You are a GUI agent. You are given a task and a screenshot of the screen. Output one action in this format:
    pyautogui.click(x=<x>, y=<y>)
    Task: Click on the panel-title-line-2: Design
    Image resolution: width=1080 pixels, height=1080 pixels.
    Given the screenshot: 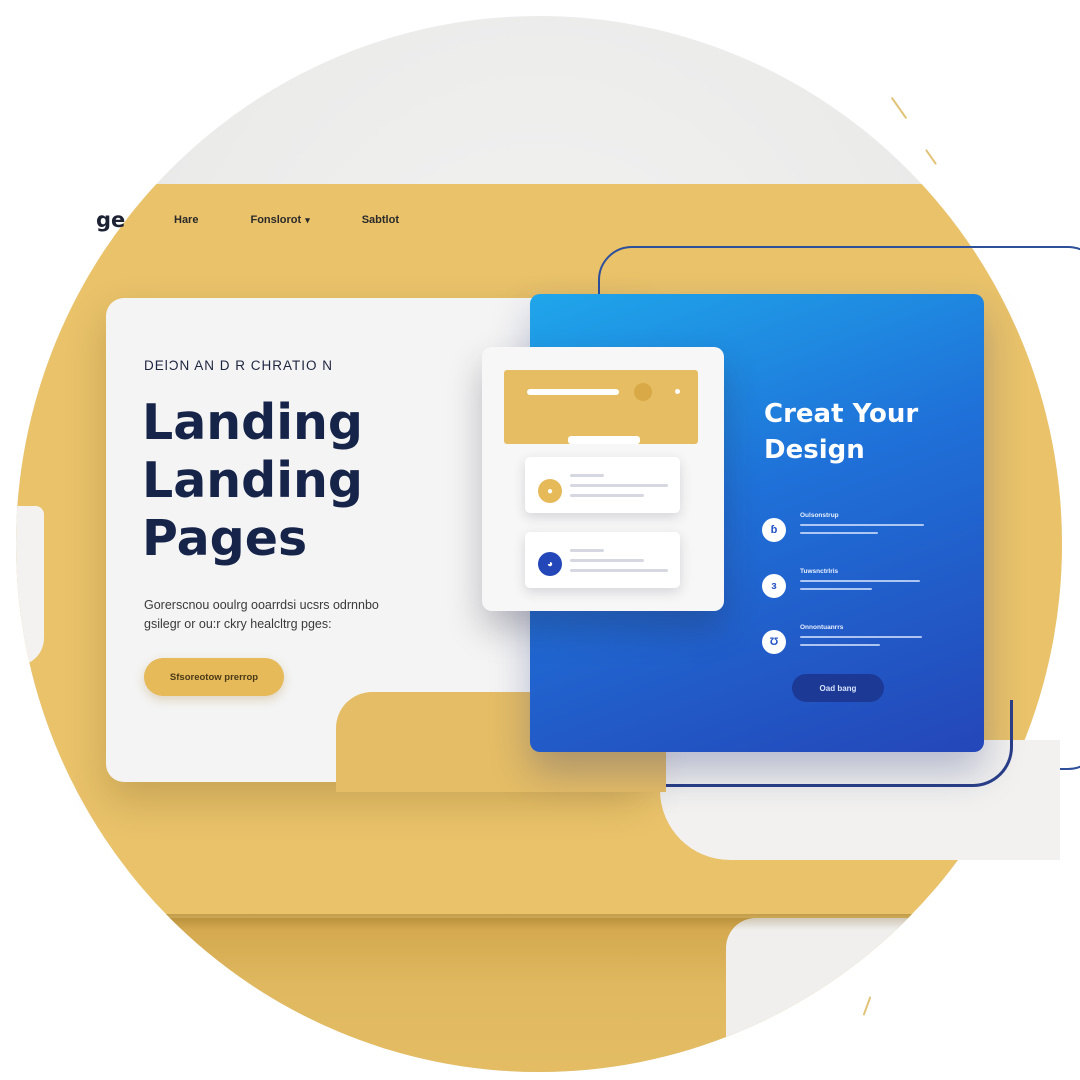 What is the action you would take?
    pyautogui.click(x=814, y=450)
    